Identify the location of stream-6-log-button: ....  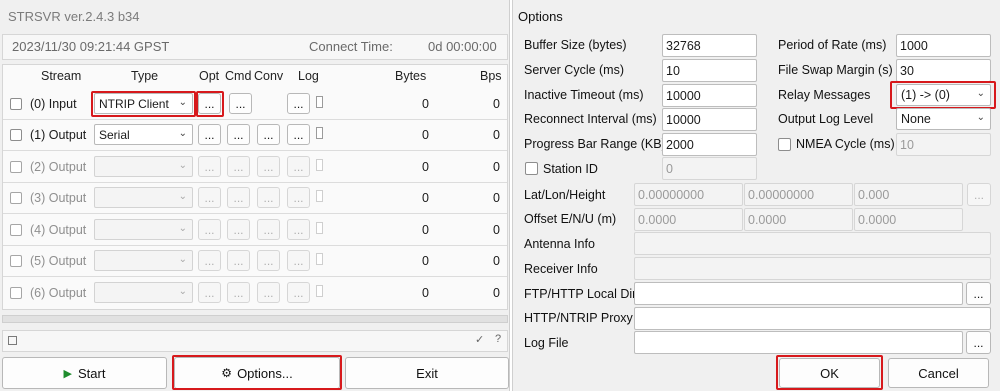
(298, 292).